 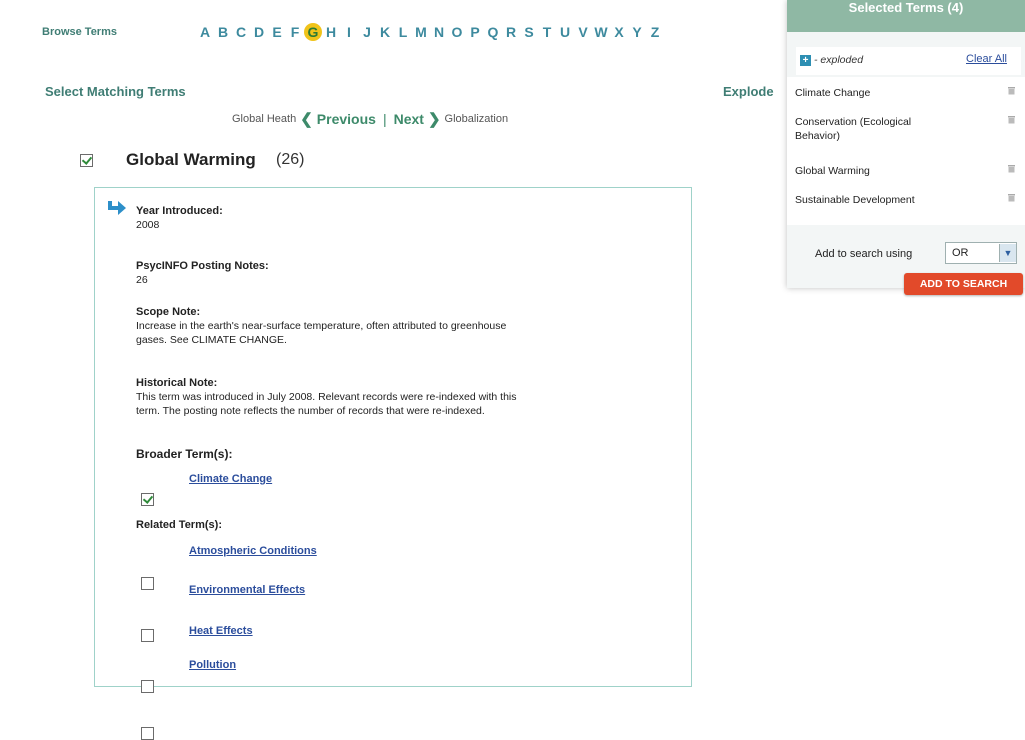 What do you see at coordinates (211, 340) in the screenshot?
I see `scope-note-line-2: gases. See CLIMATE CHANGE.` at bounding box center [211, 340].